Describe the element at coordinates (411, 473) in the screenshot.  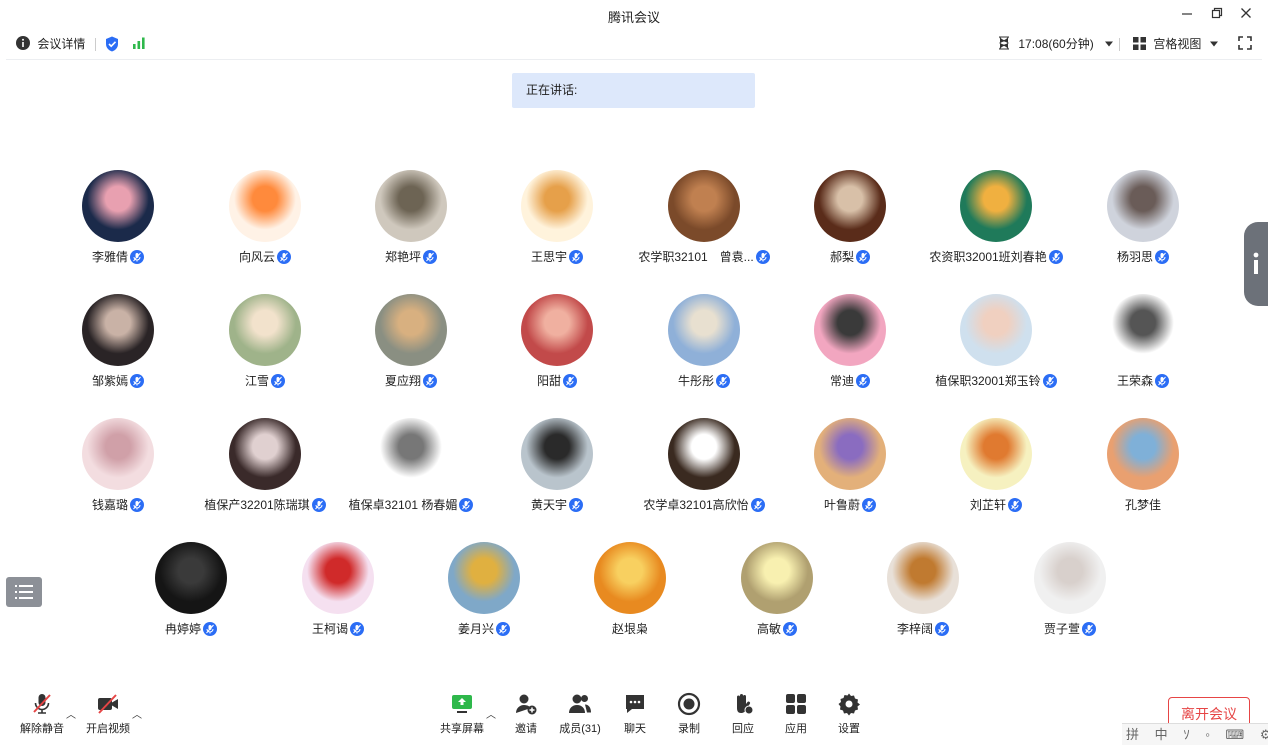
I see `participant-tile: 植保卓32101 杨春媚` at that location.